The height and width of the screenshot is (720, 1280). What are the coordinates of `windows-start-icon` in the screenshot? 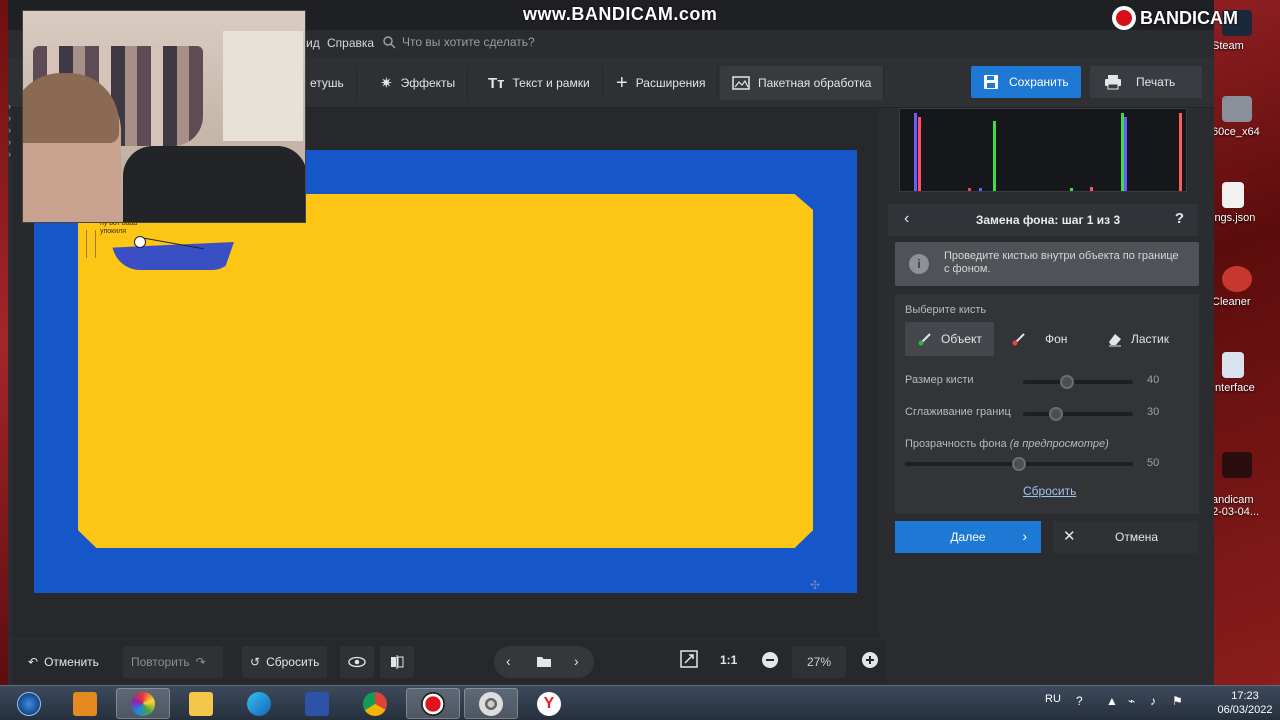 It's located at (29, 703).